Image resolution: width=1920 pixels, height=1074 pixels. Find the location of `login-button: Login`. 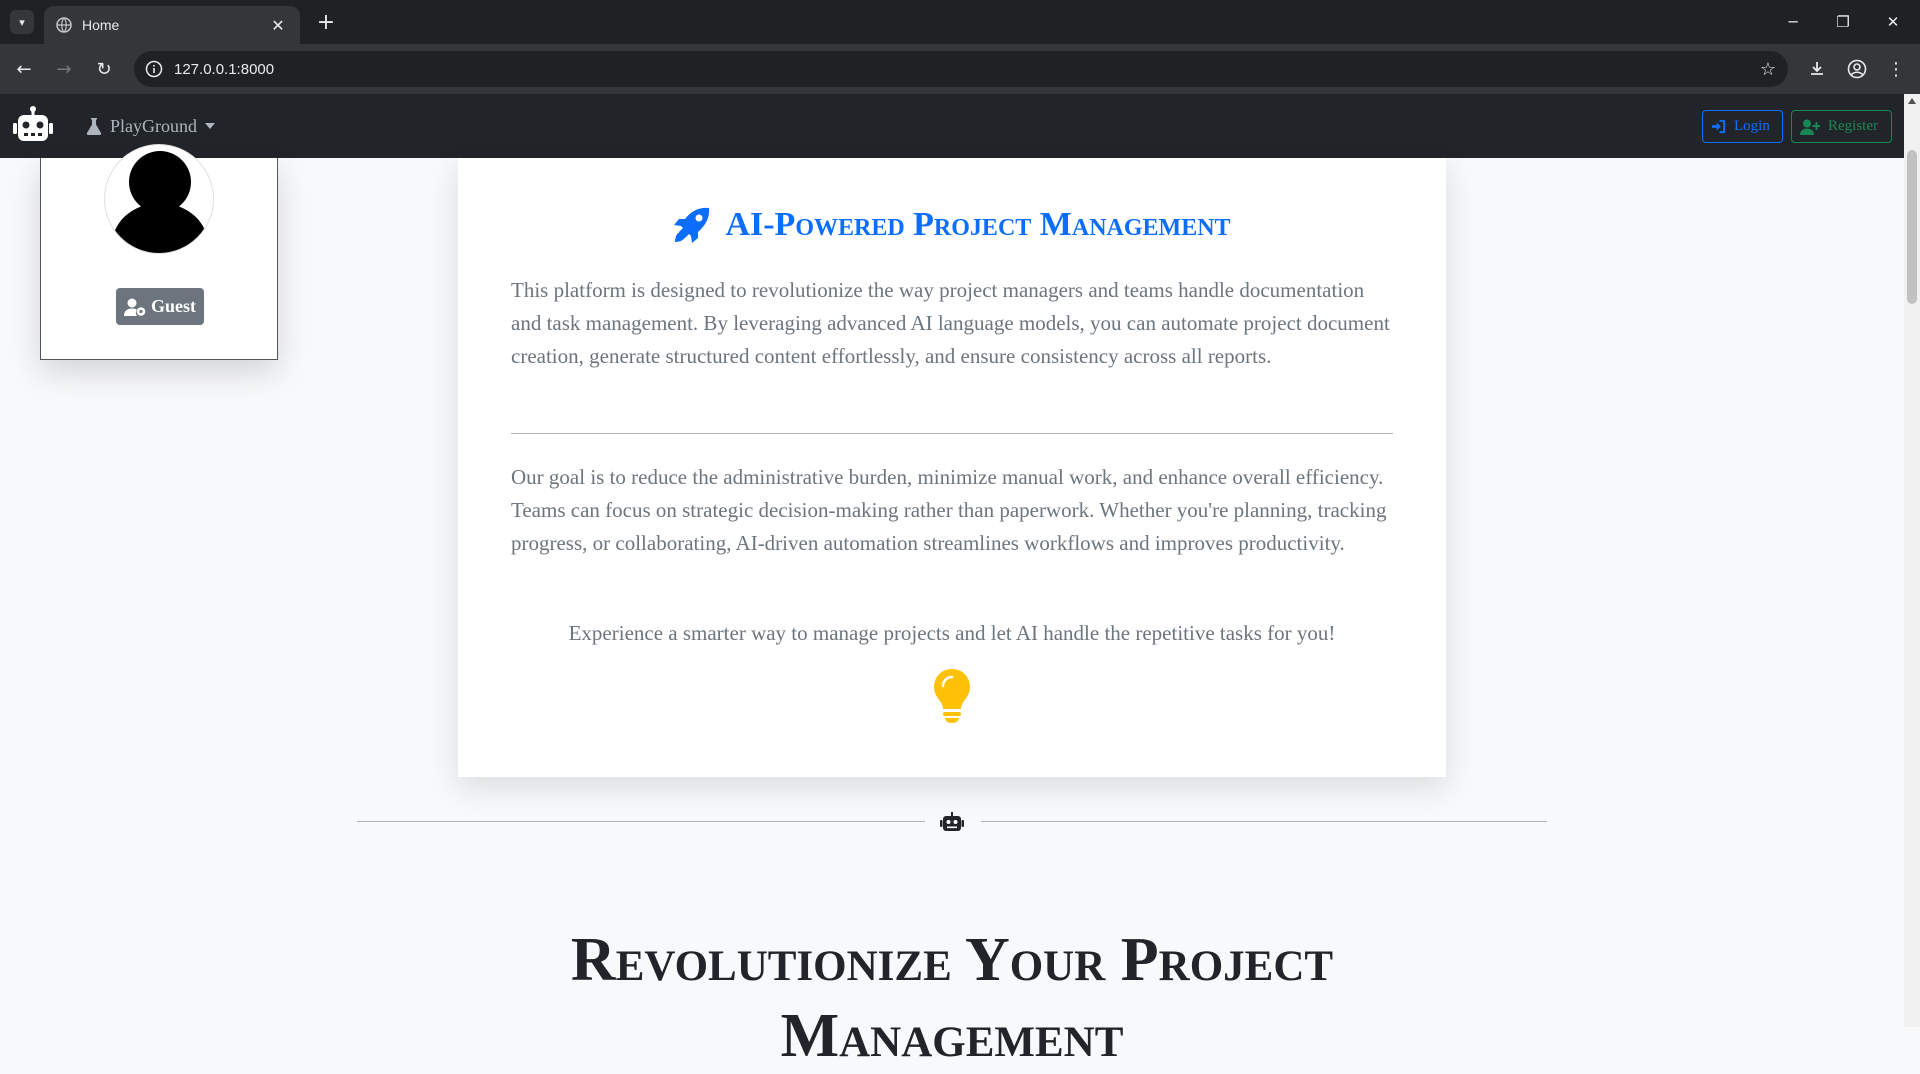

login-button: Login is located at coordinates (1742, 126).